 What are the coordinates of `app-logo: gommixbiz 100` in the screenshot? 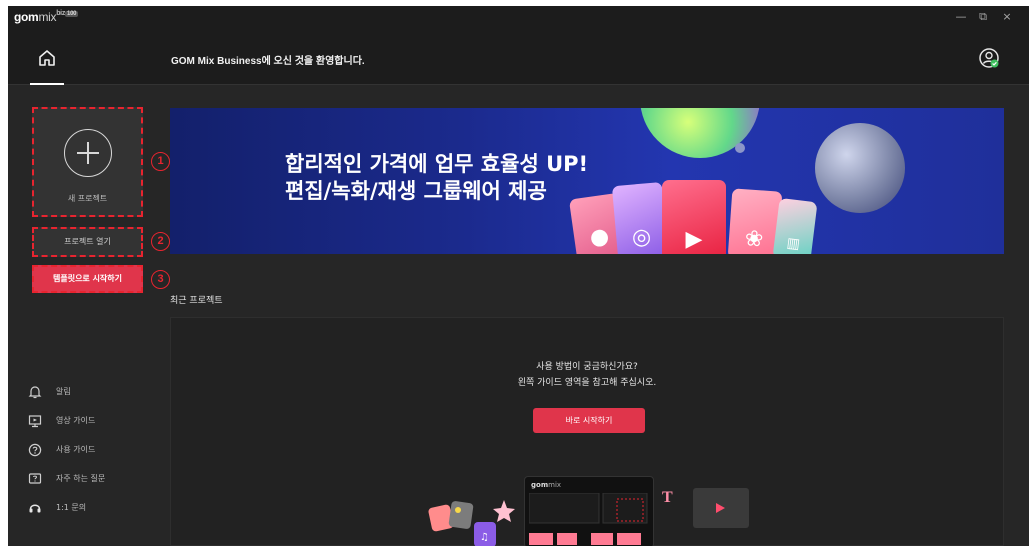 It's located at (46, 17).